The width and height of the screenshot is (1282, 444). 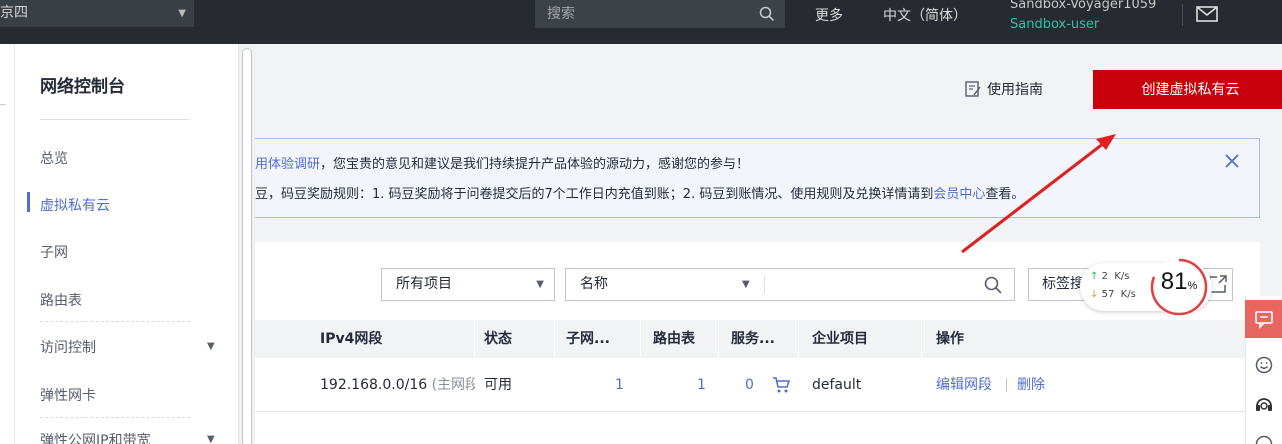 I want to click on column-enterprise-project: 企业项目, so click(x=840, y=339).